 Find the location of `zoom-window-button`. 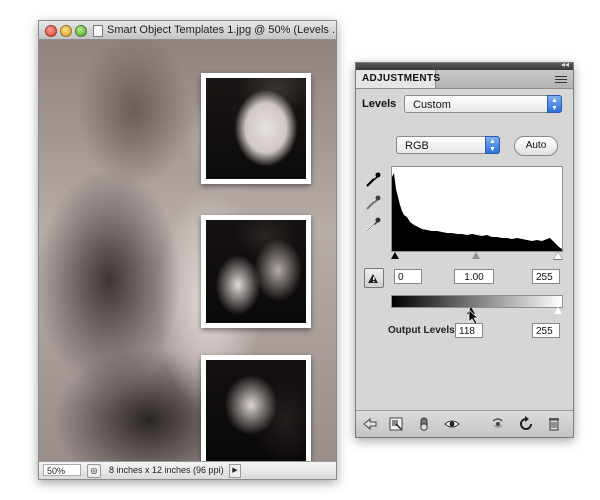

zoom-window-button is located at coordinates (81, 31).